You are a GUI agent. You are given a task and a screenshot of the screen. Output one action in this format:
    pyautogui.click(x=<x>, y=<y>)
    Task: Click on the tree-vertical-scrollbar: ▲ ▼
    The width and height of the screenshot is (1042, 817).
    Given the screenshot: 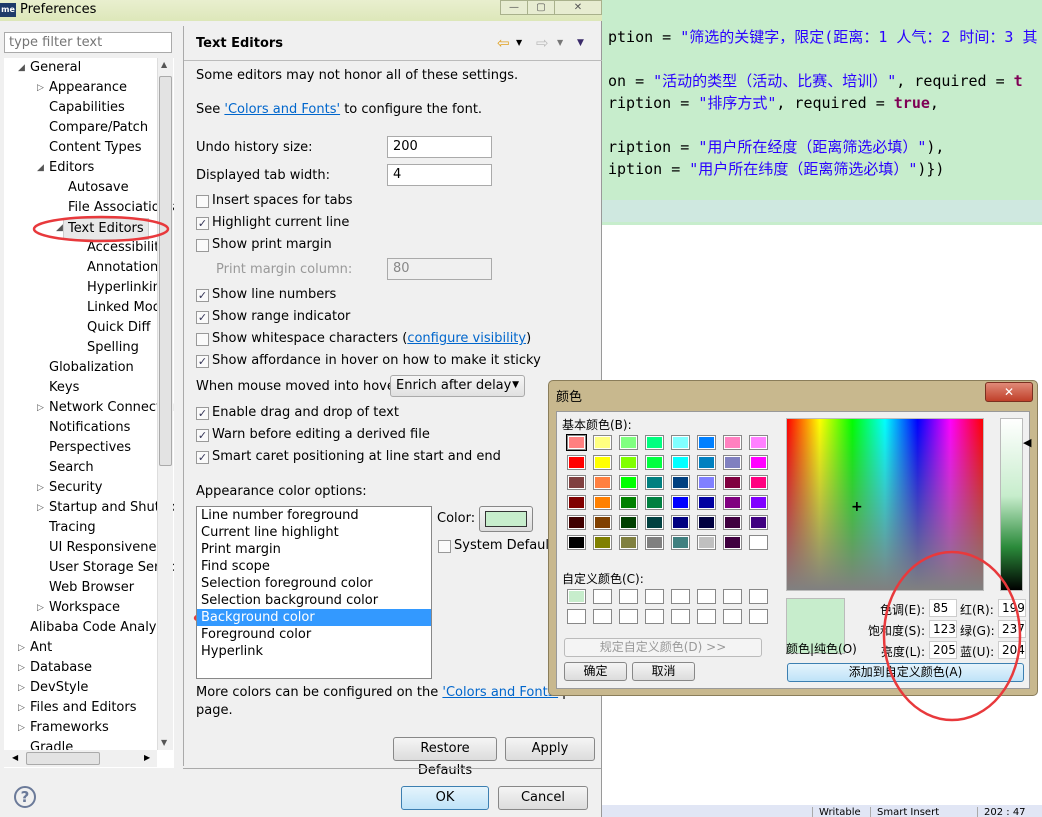 What is the action you would take?
    pyautogui.click(x=165, y=404)
    